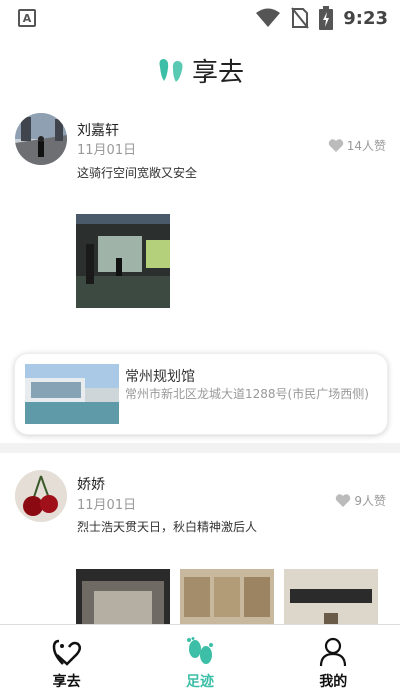  What do you see at coordinates (27, 18) in the screenshot?
I see `notification-icon: A` at bounding box center [27, 18].